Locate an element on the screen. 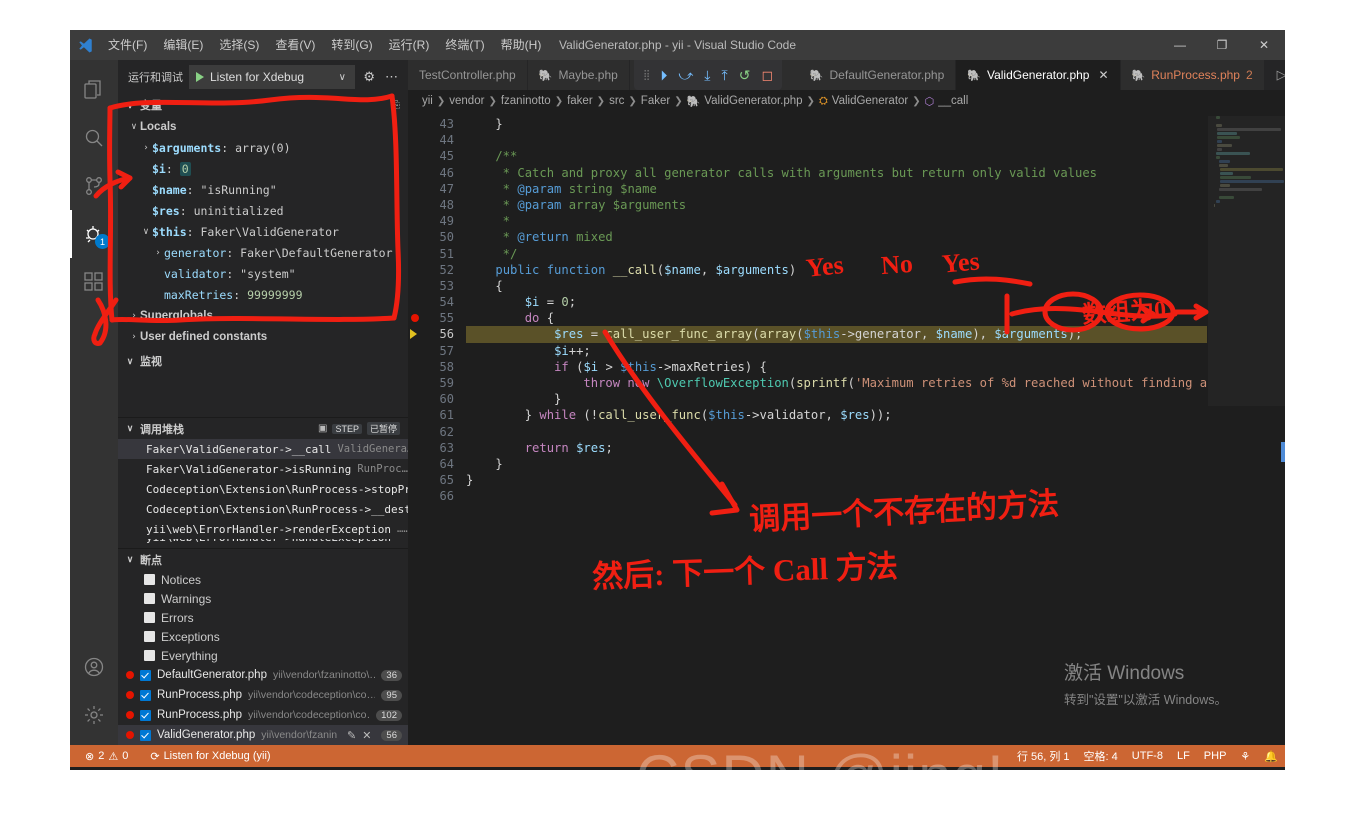  variable-row: validator: "system" is located at coordinates (263, 273).